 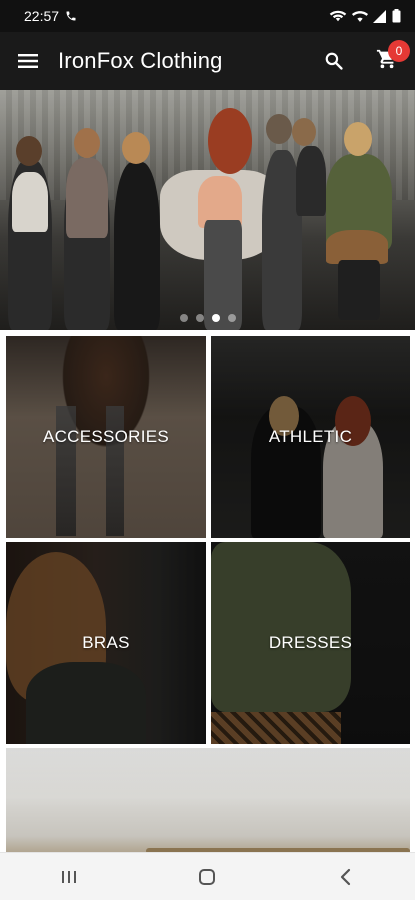 I want to click on category-label: DRESSES, so click(x=310, y=642).